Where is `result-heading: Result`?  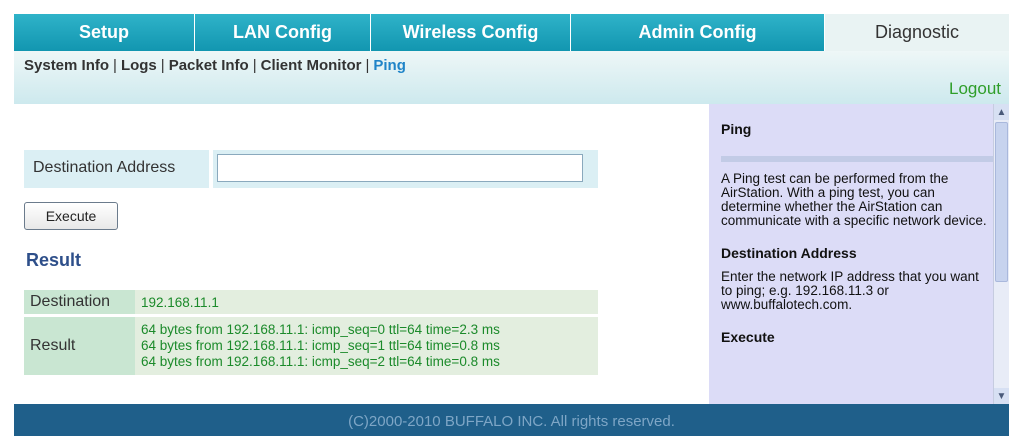 result-heading: Result is located at coordinates (54, 260).